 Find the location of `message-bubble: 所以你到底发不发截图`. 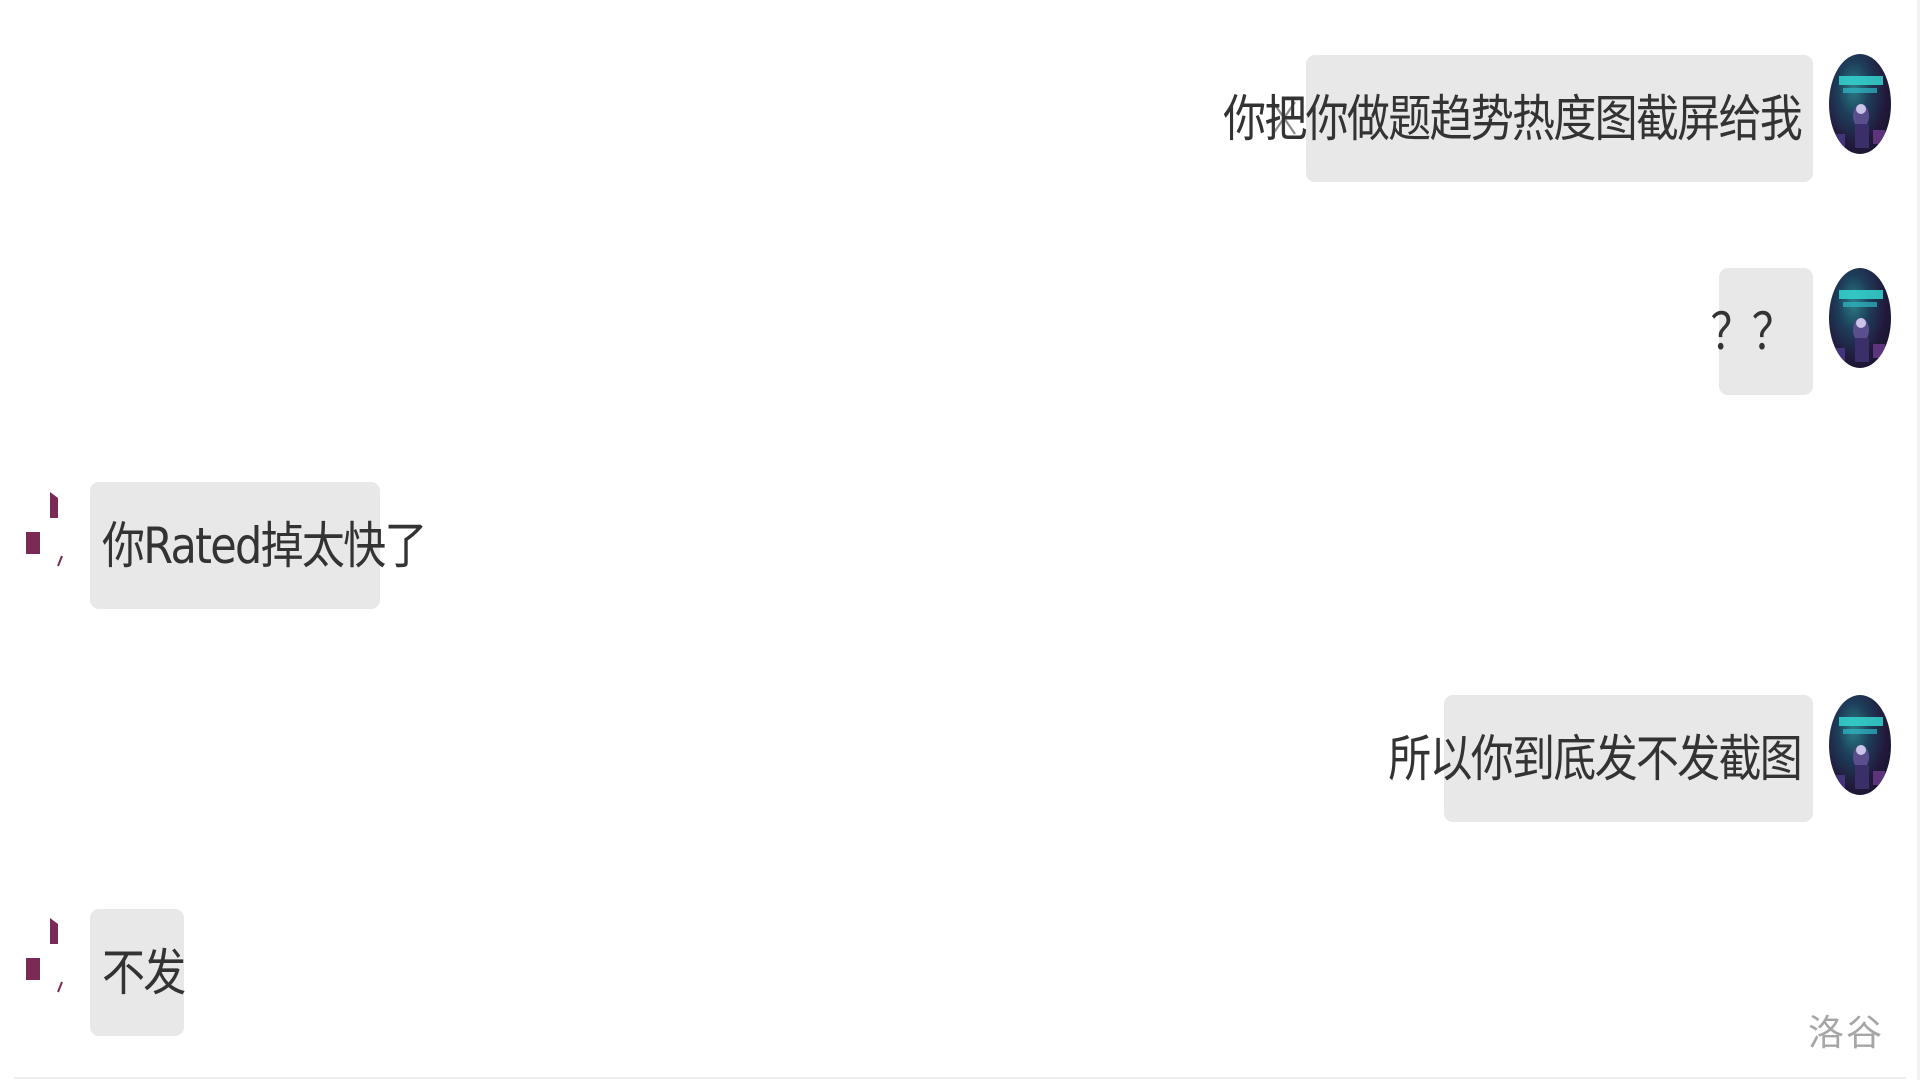

message-bubble: 所以你到底发不发截图 is located at coordinates (1600, 758).